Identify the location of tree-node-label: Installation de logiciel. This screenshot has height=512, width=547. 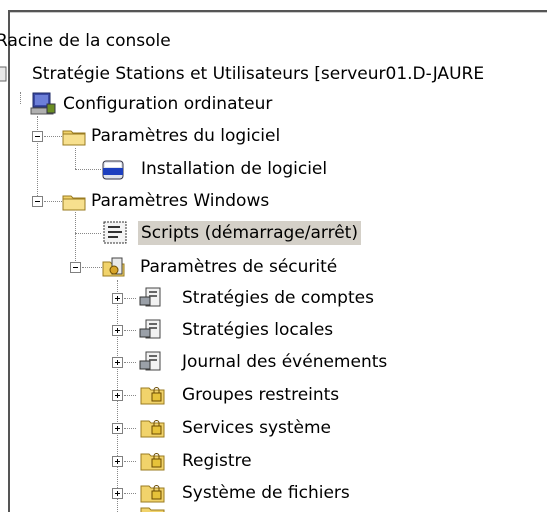
(234, 169).